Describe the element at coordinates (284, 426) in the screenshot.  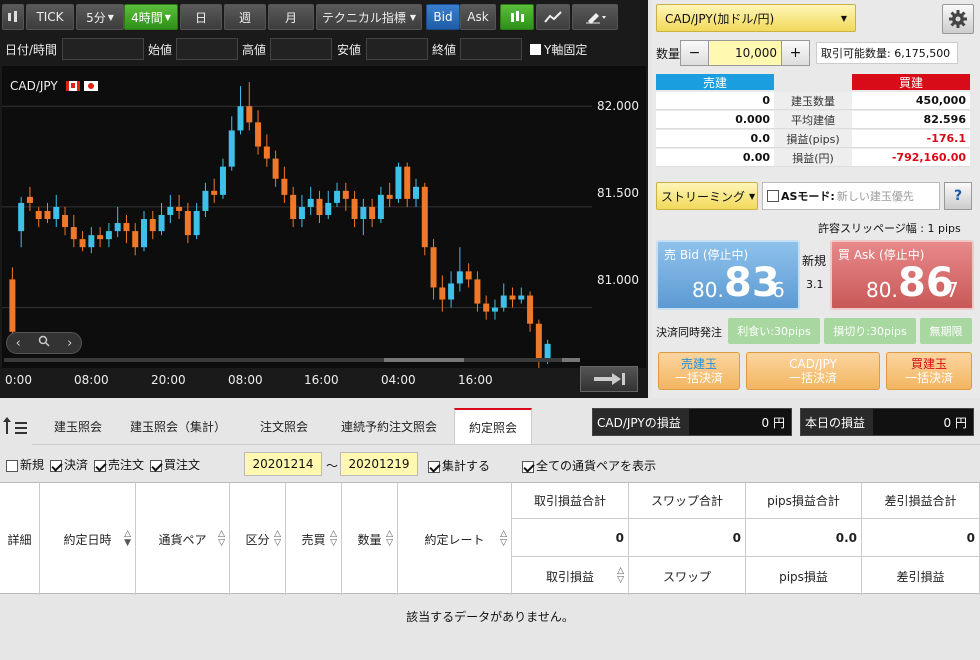
I see `tab-orders: 注文照会` at that location.